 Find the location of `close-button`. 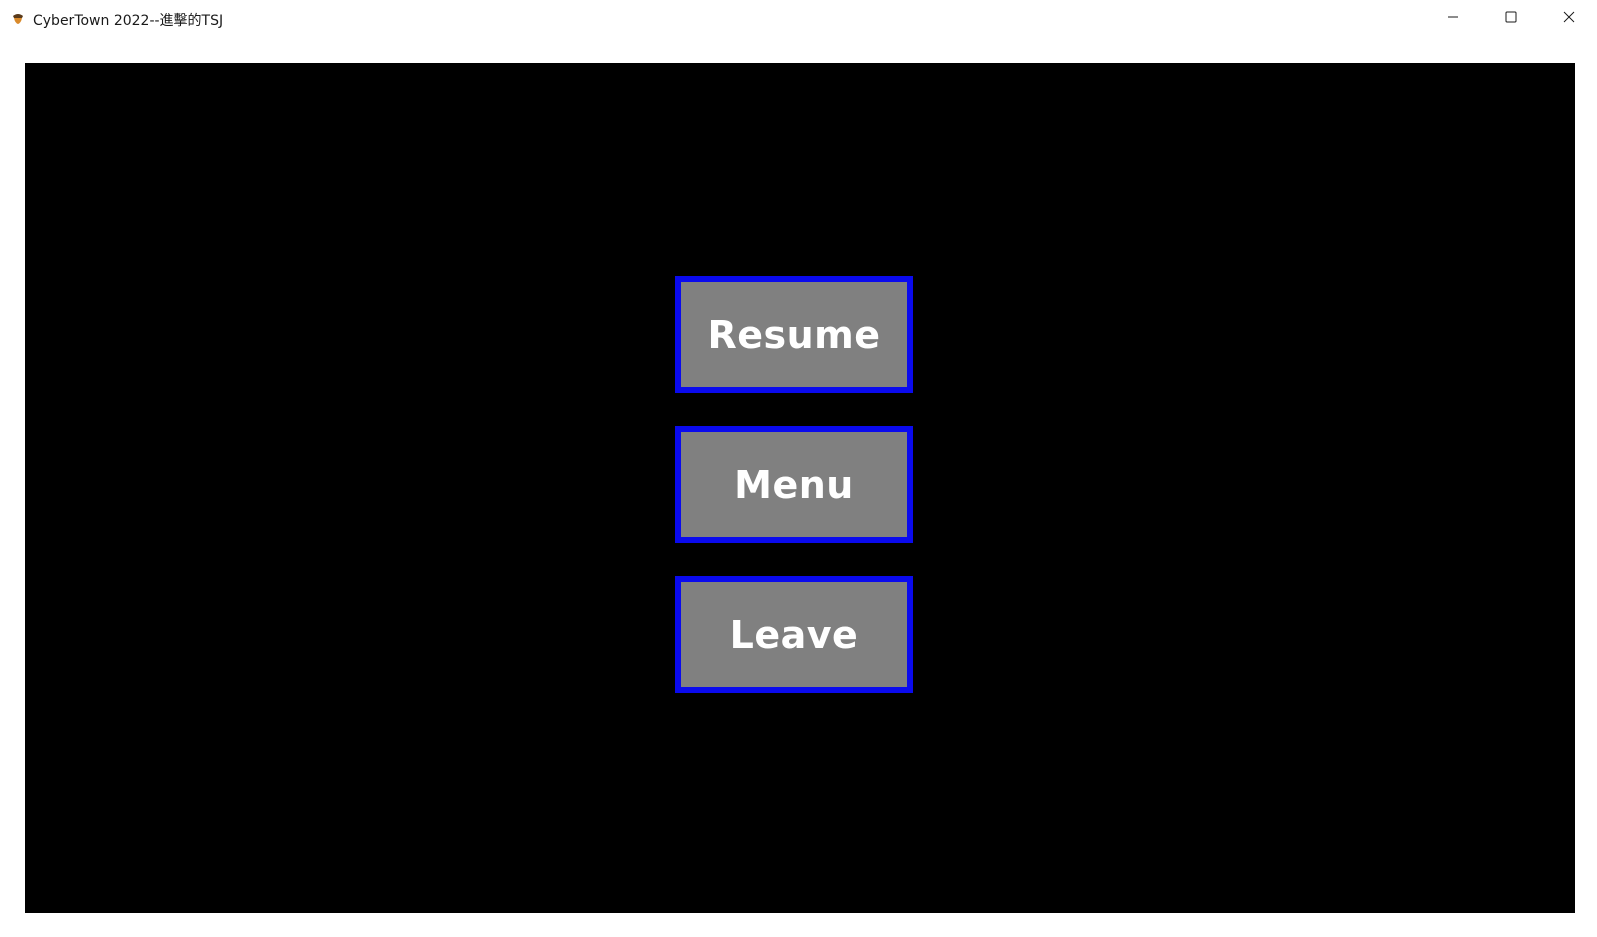

close-button is located at coordinates (1568, 19).